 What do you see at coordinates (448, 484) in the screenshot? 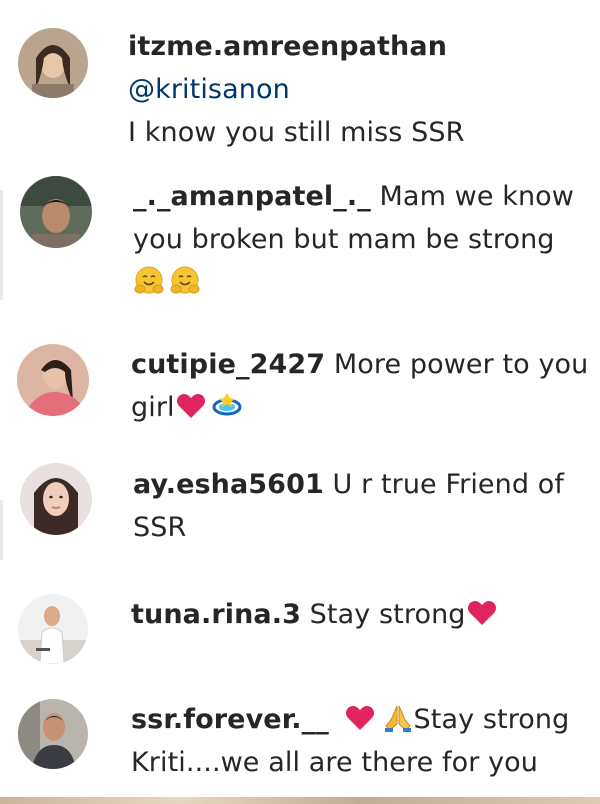
I see `comment-body: U r true Friend of` at bounding box center [448, 484].